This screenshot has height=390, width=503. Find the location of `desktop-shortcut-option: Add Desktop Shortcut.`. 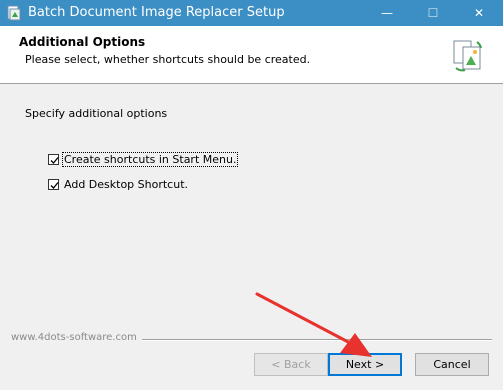

desktop-shortcut-option: Add Desktop Shortcut. is located at coordinates (118, 184).